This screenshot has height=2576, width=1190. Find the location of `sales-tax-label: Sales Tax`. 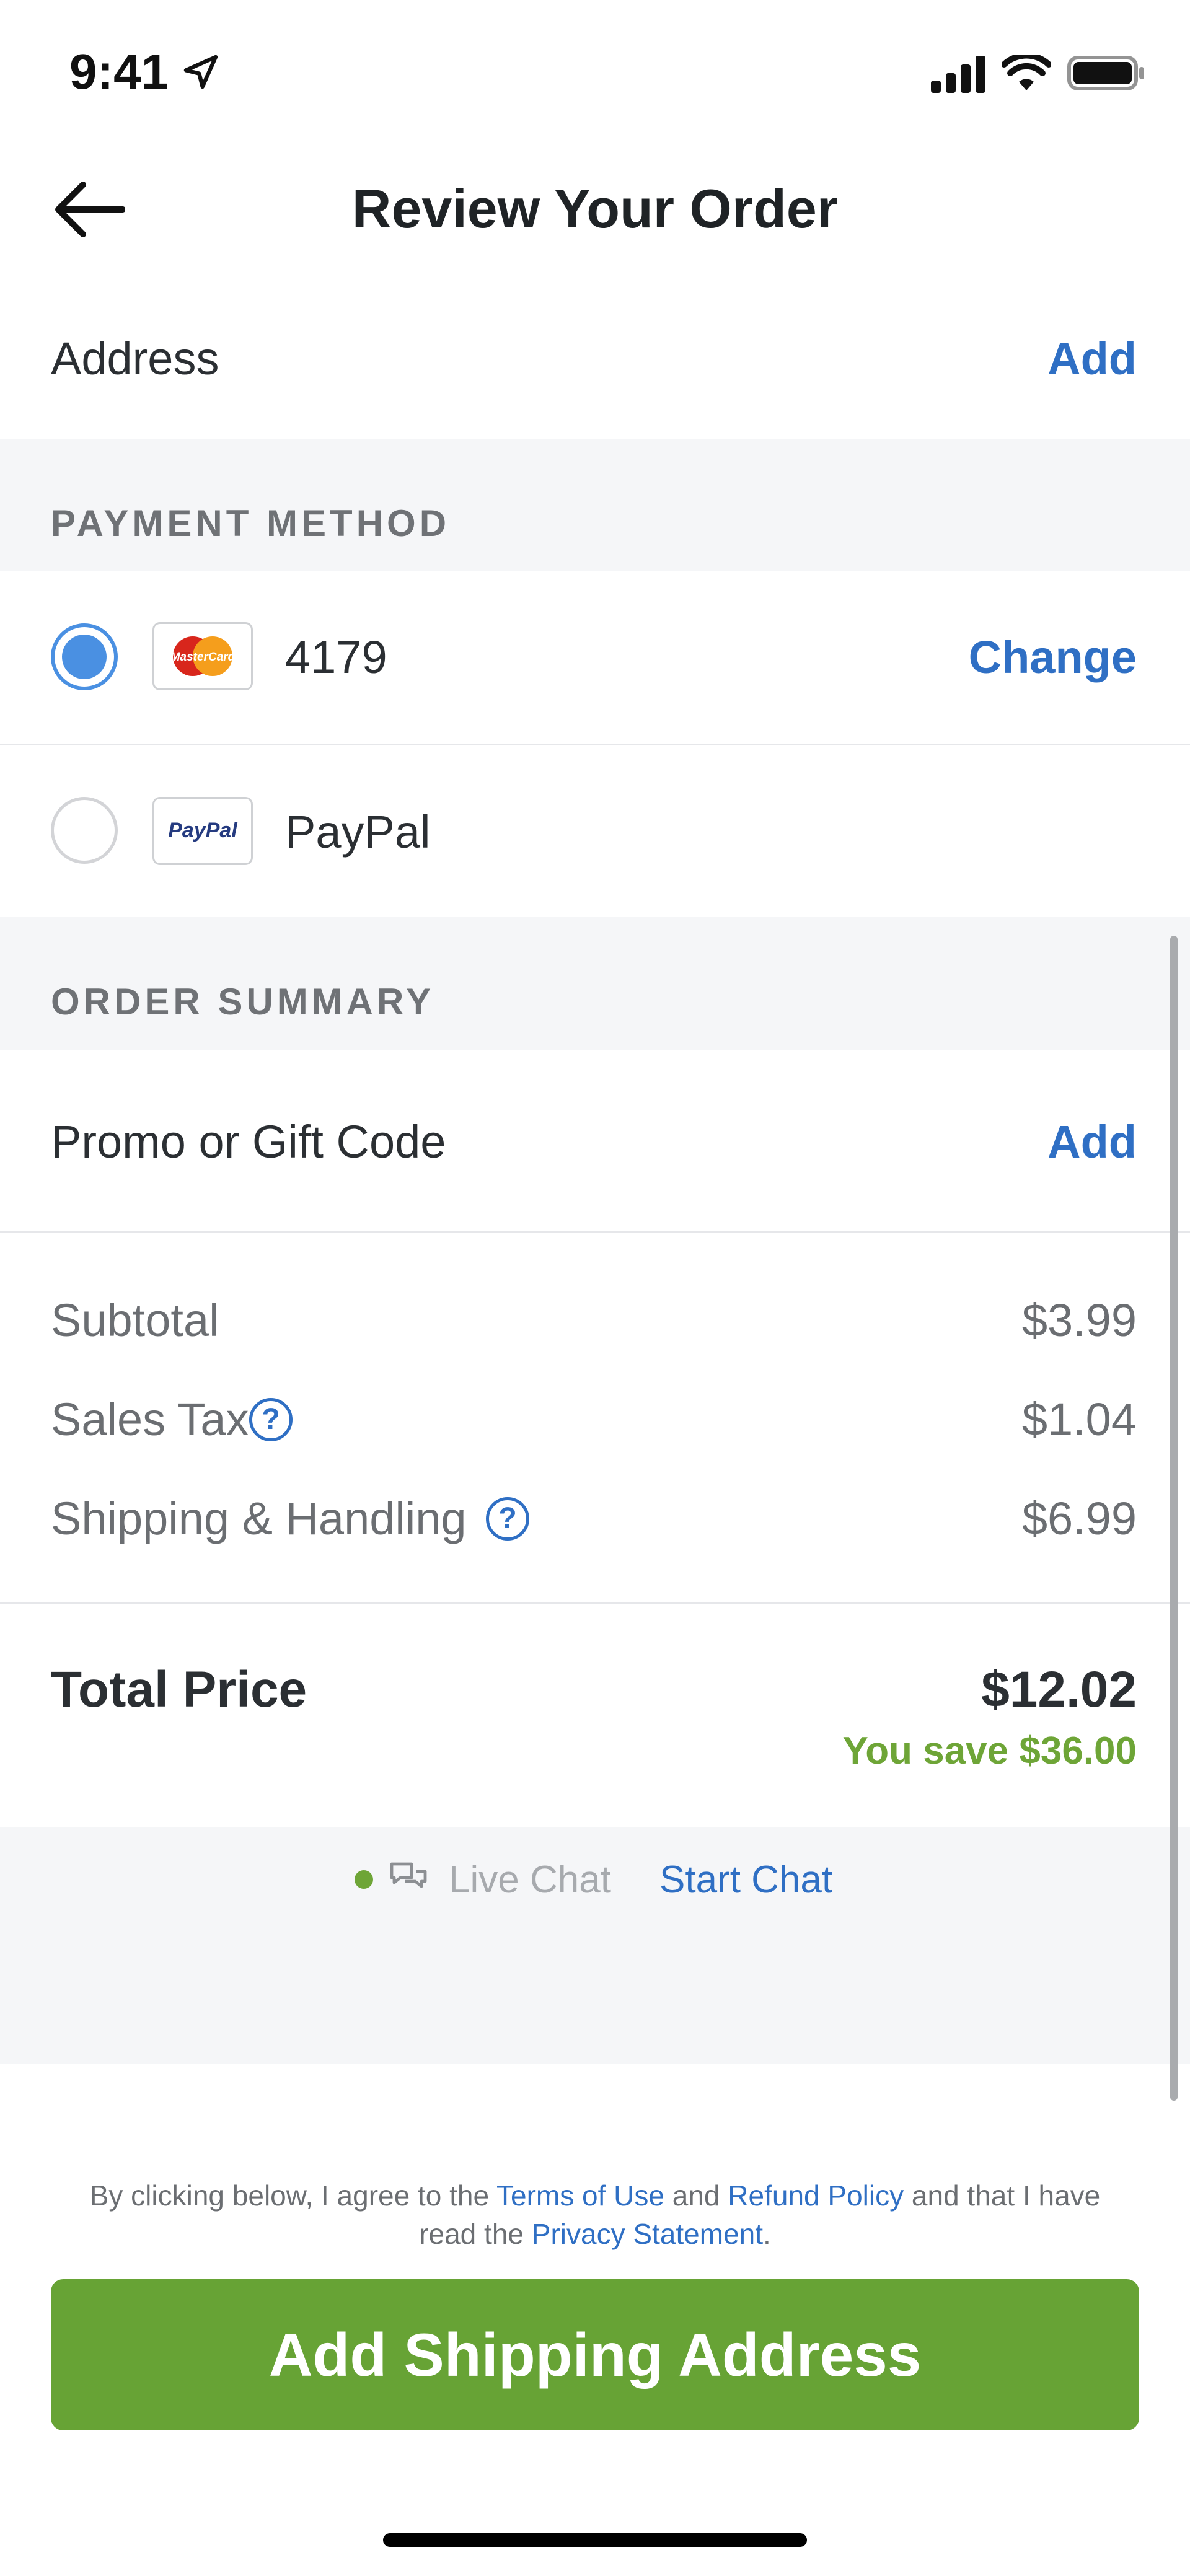

sales-tax-label: Sales Tax is located at coordinates (150, 1419).